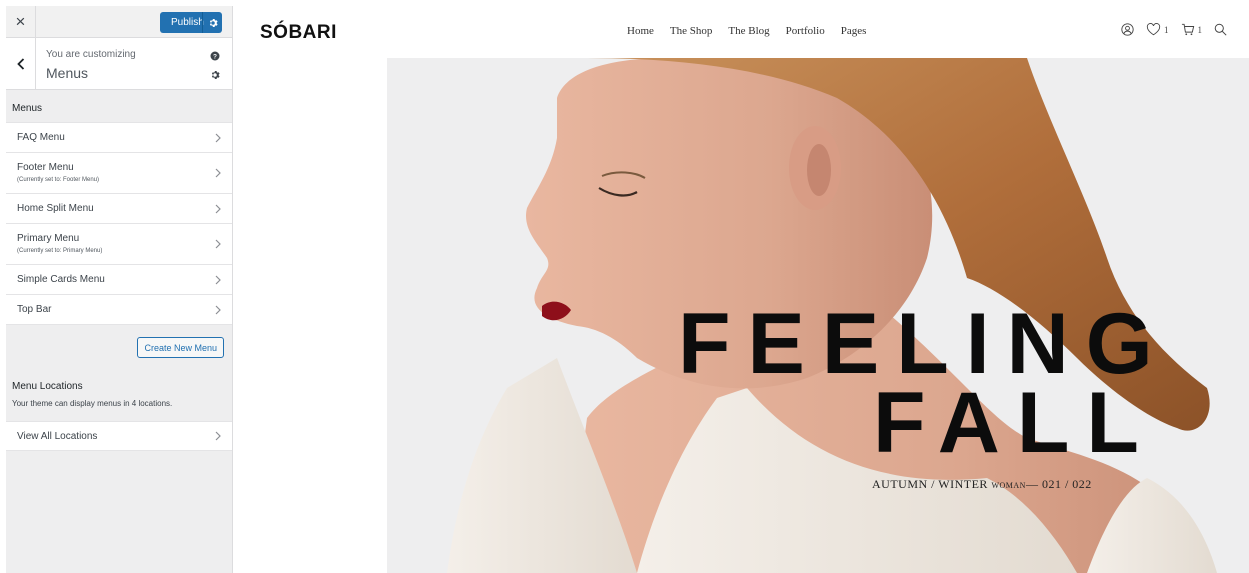  I want to click on menu-item-label: Simple Cards Menu, so click(61, 279).